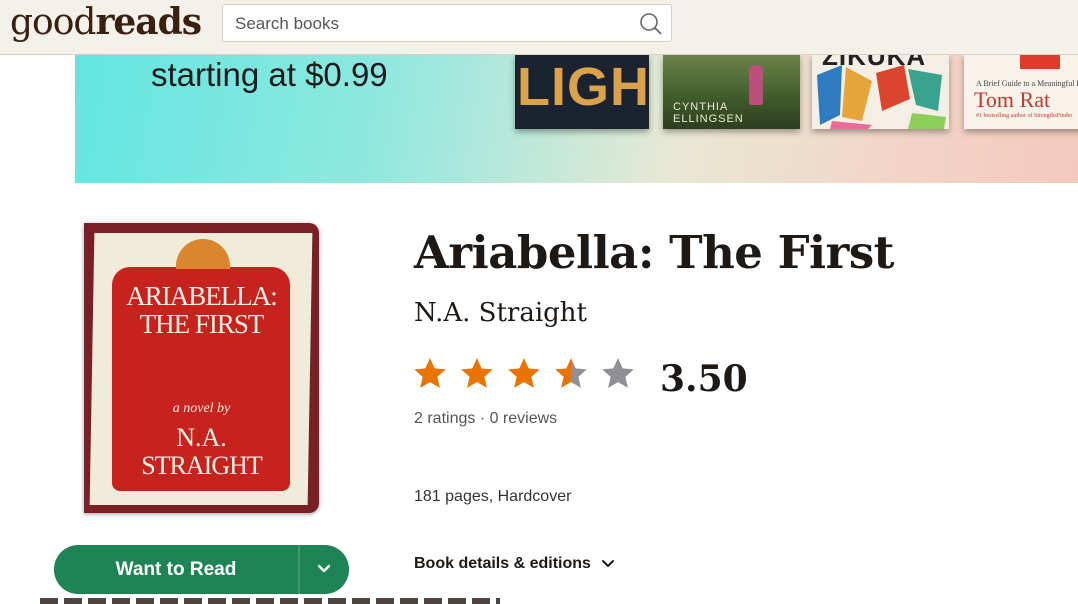  Describe the element at coordinates (270, 601) in the screenshot. I see `cut-off-text-row` at that location.